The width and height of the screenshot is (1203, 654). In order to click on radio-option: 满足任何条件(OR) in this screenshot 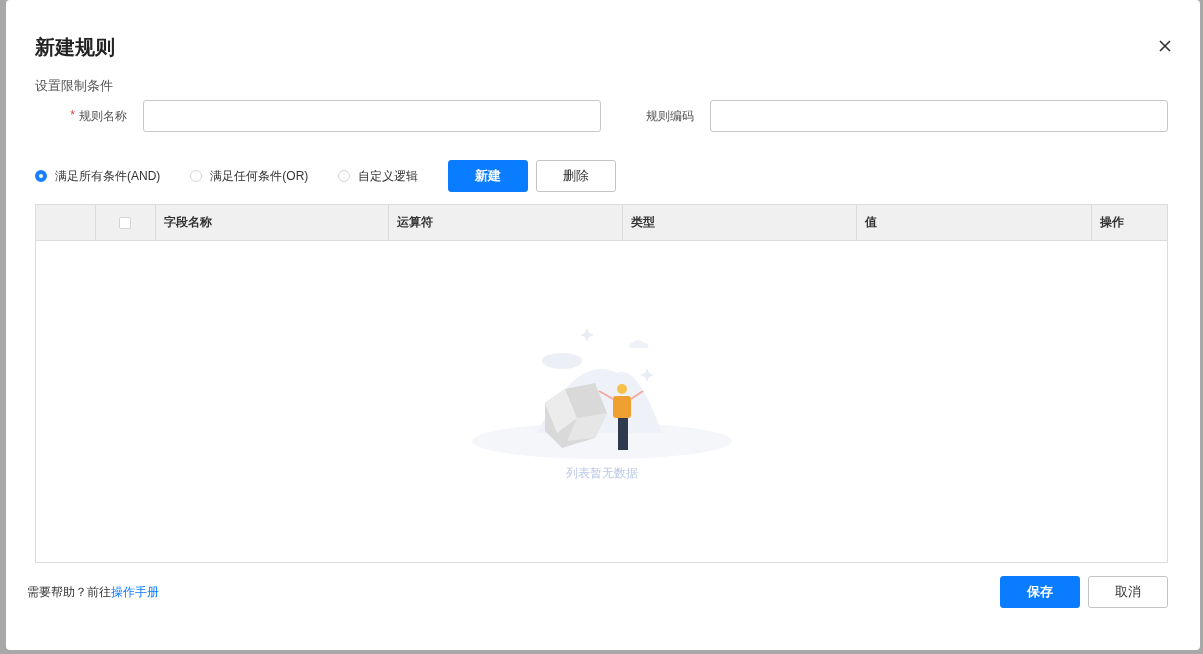, I will do `click(249, 176)`.